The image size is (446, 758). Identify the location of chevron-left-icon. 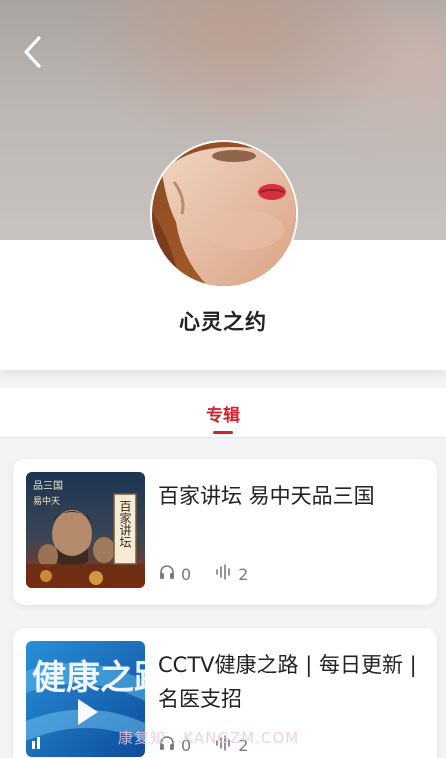
(32, 54).